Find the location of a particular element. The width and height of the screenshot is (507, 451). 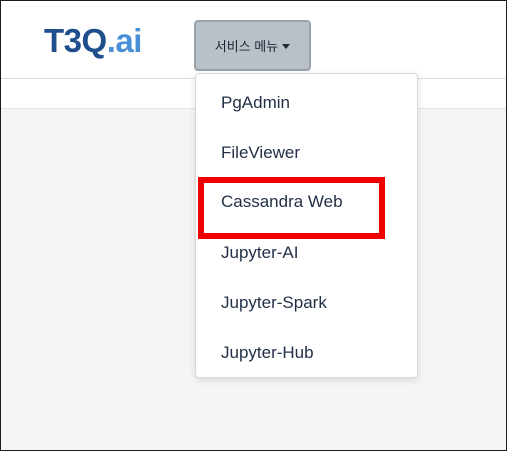

menu-item-jupyter-spark: Jupyter-Spark is located at coordinates (306, 303).